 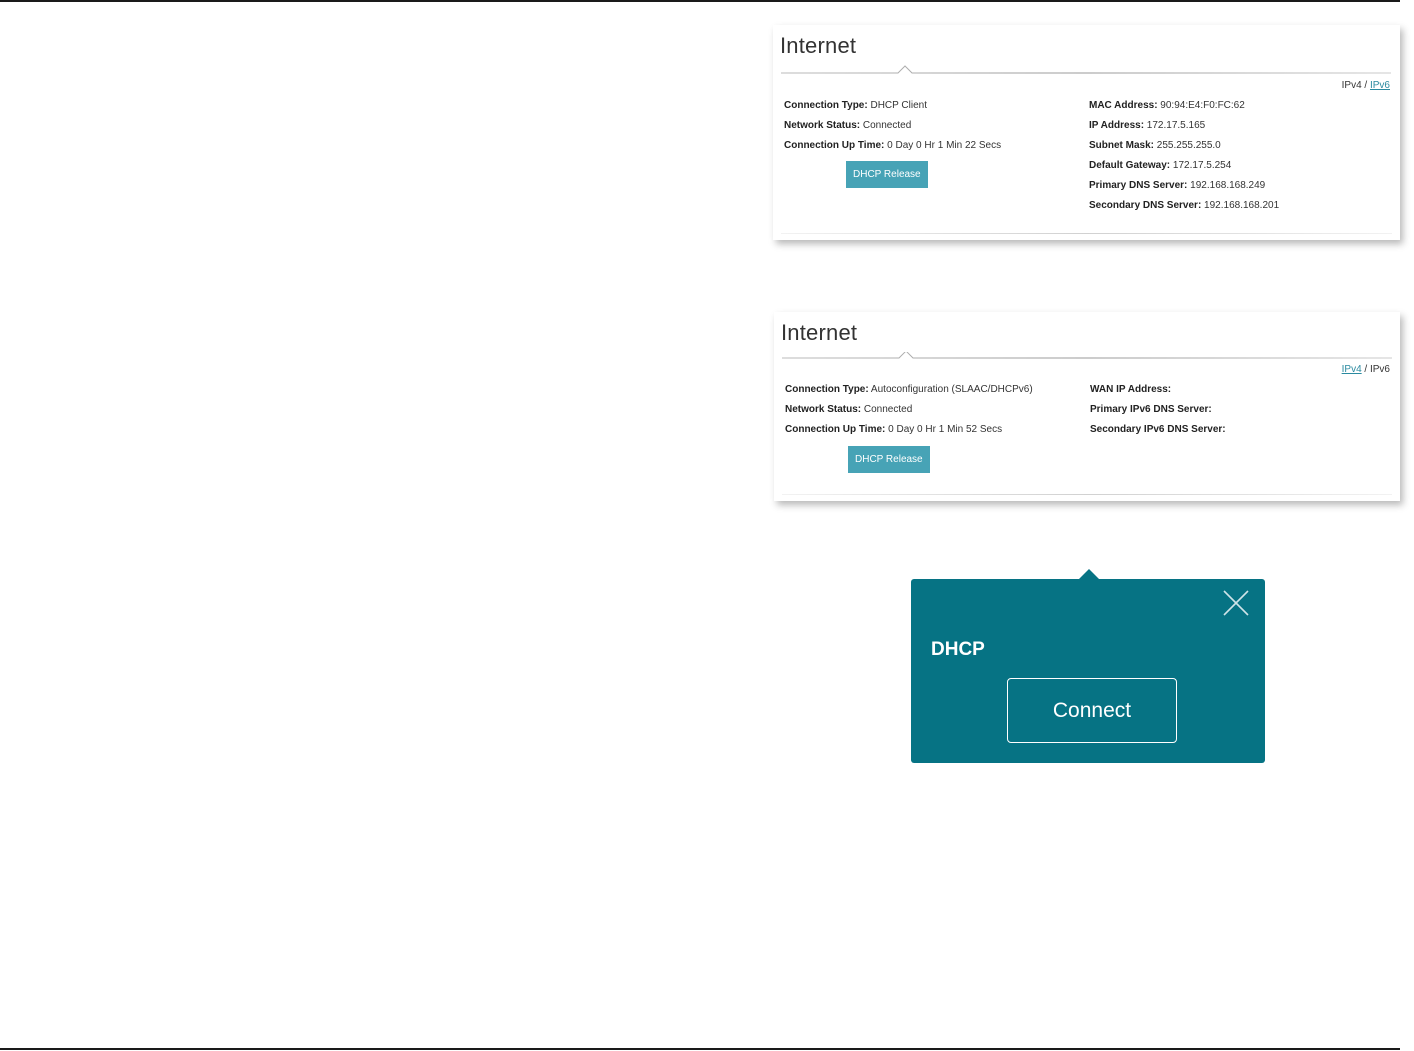 I want to click on info-label: Primary IPv6 DNS Server:, so click(x=1151, y=409).